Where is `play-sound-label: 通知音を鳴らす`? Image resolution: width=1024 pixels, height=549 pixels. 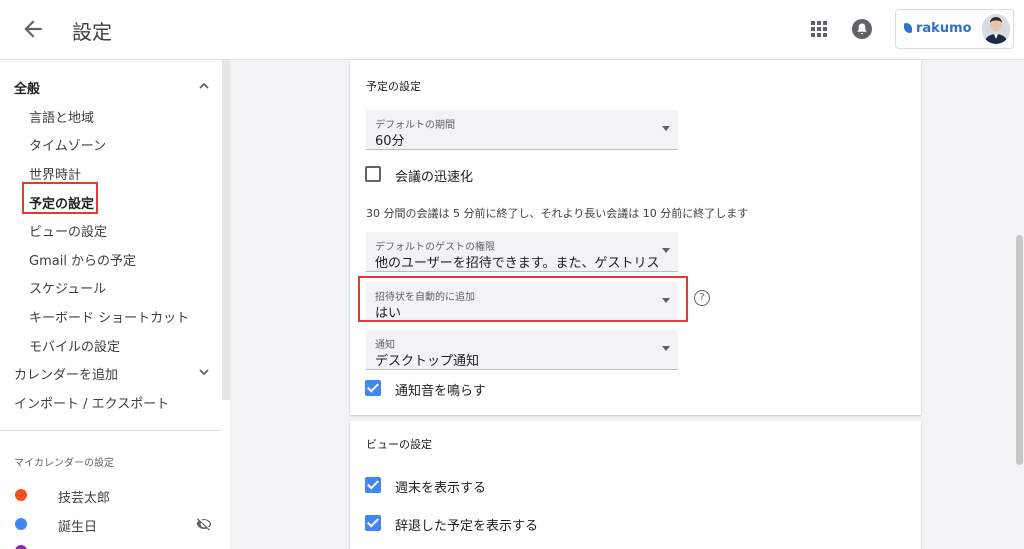
play-sound-label: 通知音を鳴らす is located at coordinates (440, 391).